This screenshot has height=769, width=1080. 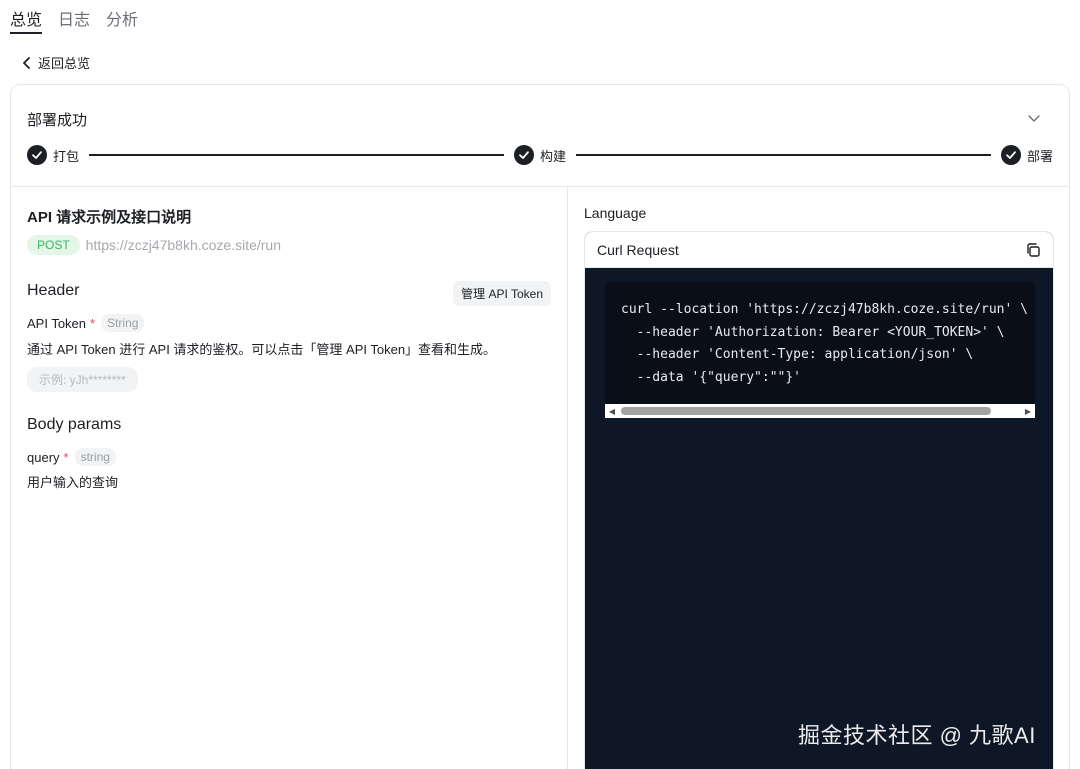 I want to click on step-label: 构建, so click(x=553, y=156).